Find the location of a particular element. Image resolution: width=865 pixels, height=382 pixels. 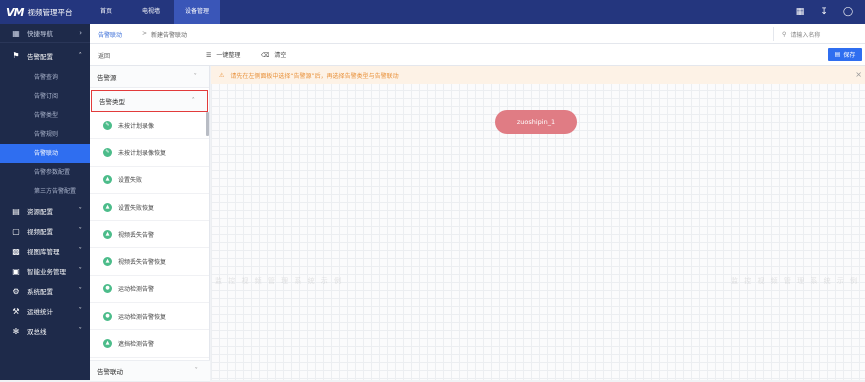

logo-mark: VM is located at coordinates (15, 12).